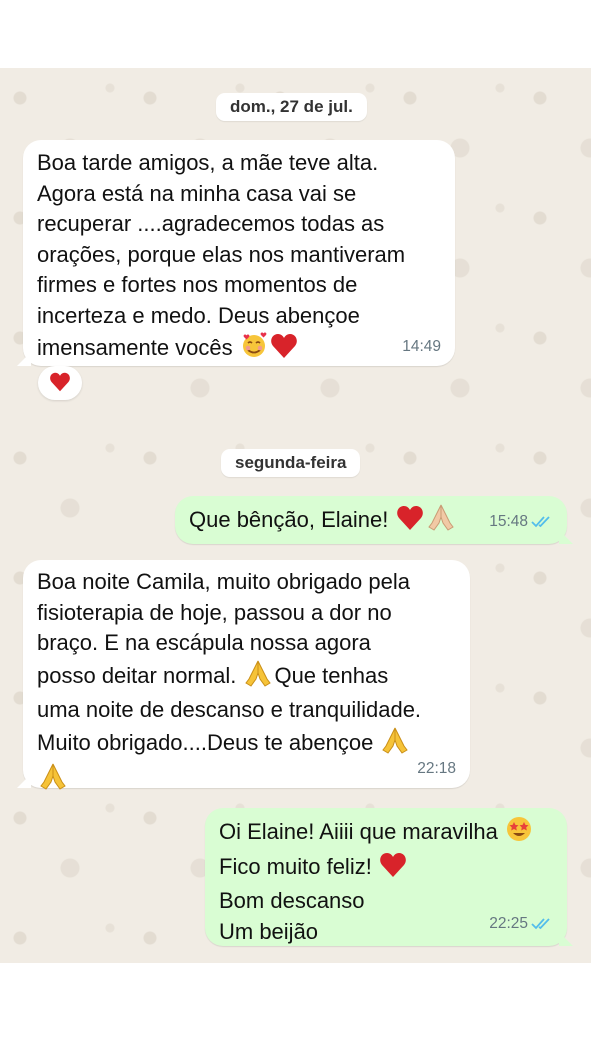 The image size is (591, 1043). What do you see at coordinates (198, 315) in the screenshot?
I see `message-line: incerteza e medo. Deus abençoe` at bounding box center [198, 315].